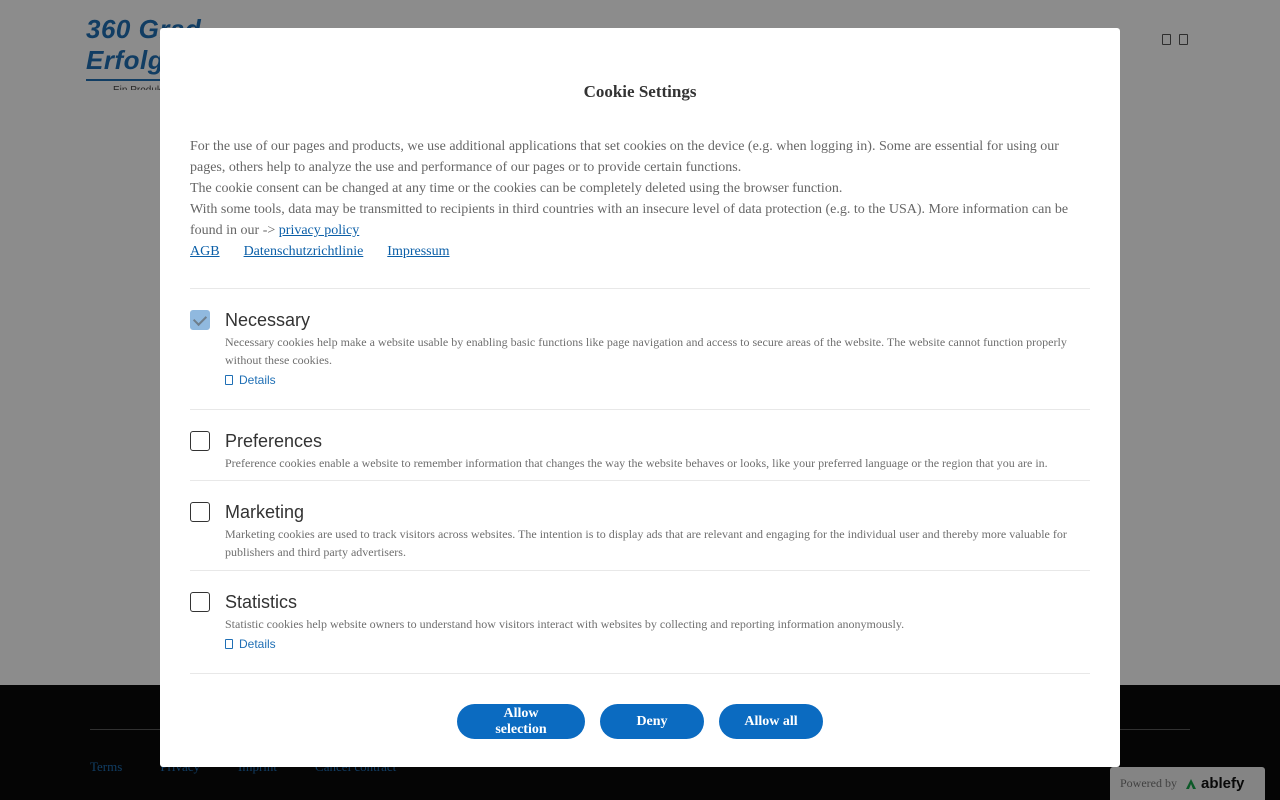 The height and width of the screenshot is (800, 1280). What do you see at coordinates (640, 91) in the screenshot?
I see `modal-title: Cookie Settings` at bounding box center [640, 91].